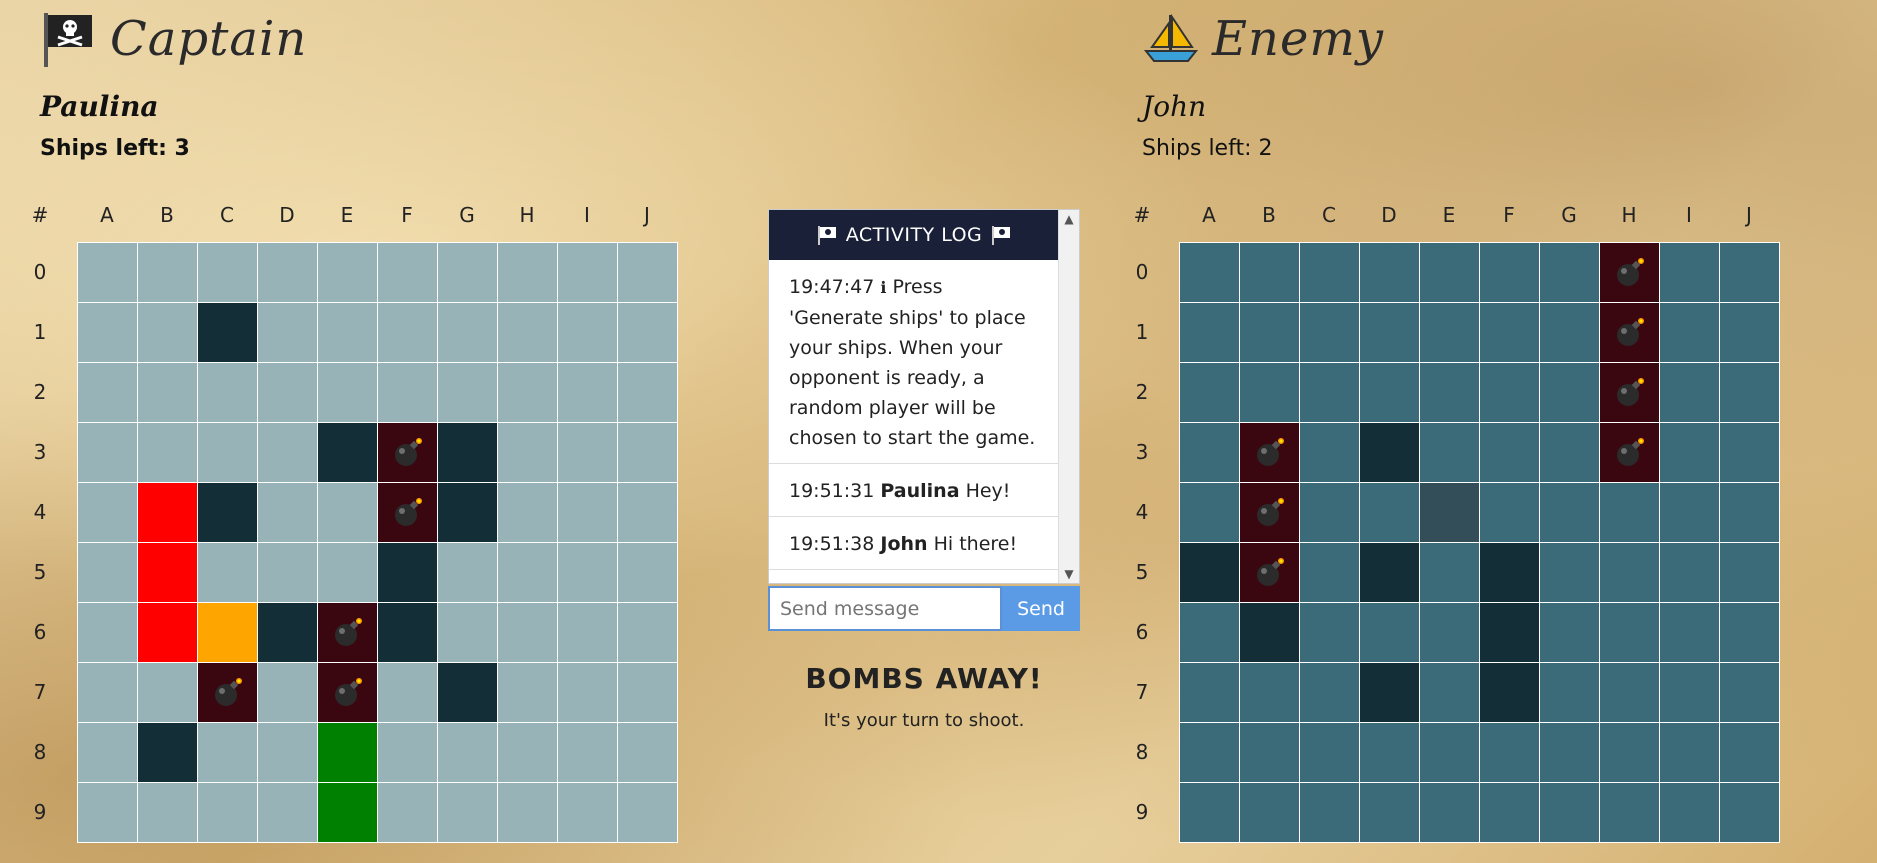 The image size is (1877, 863). I want to click on enemy-cell-I0, so click(1690, 273).